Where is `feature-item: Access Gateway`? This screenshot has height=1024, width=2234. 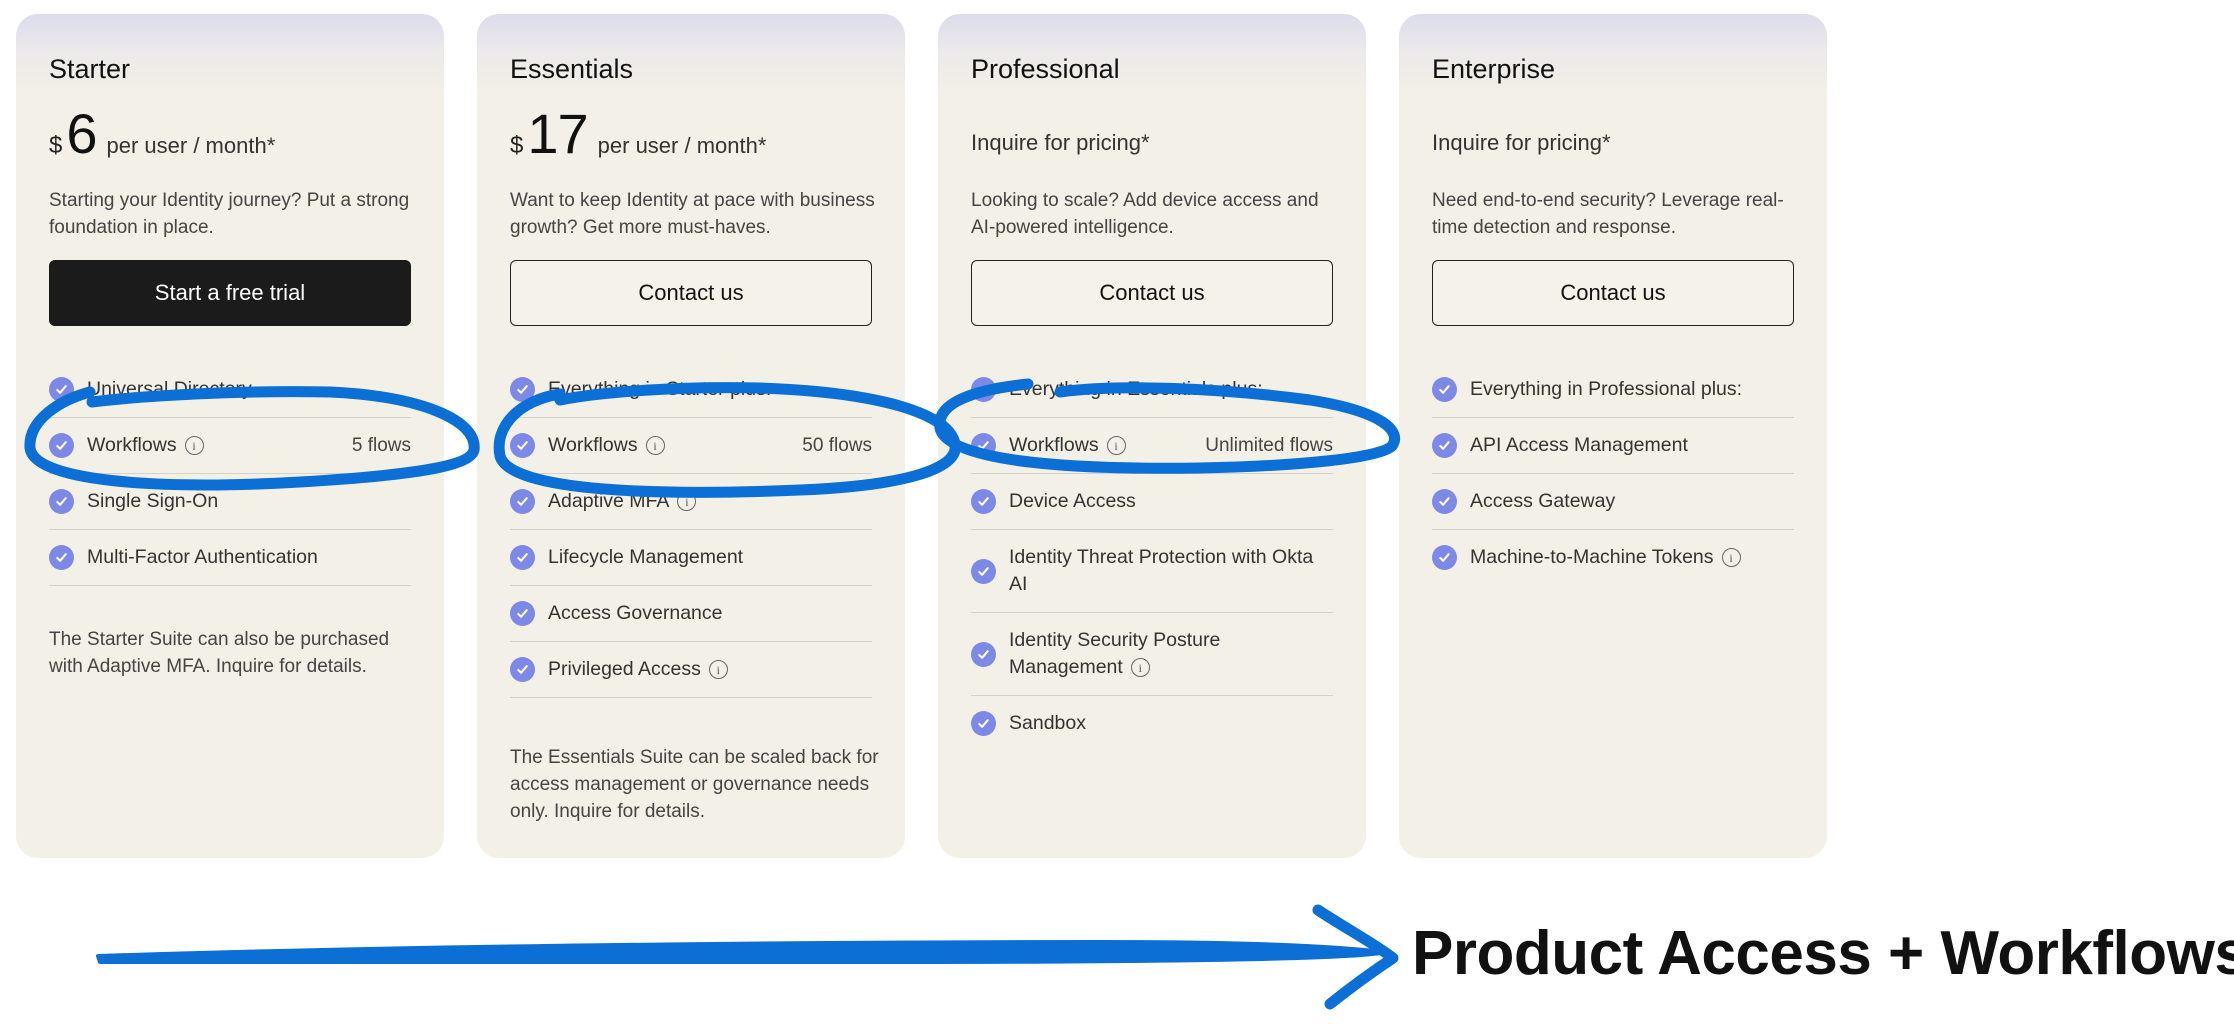
feature-item: Access Gateway is located at coordinates (1613, 502).